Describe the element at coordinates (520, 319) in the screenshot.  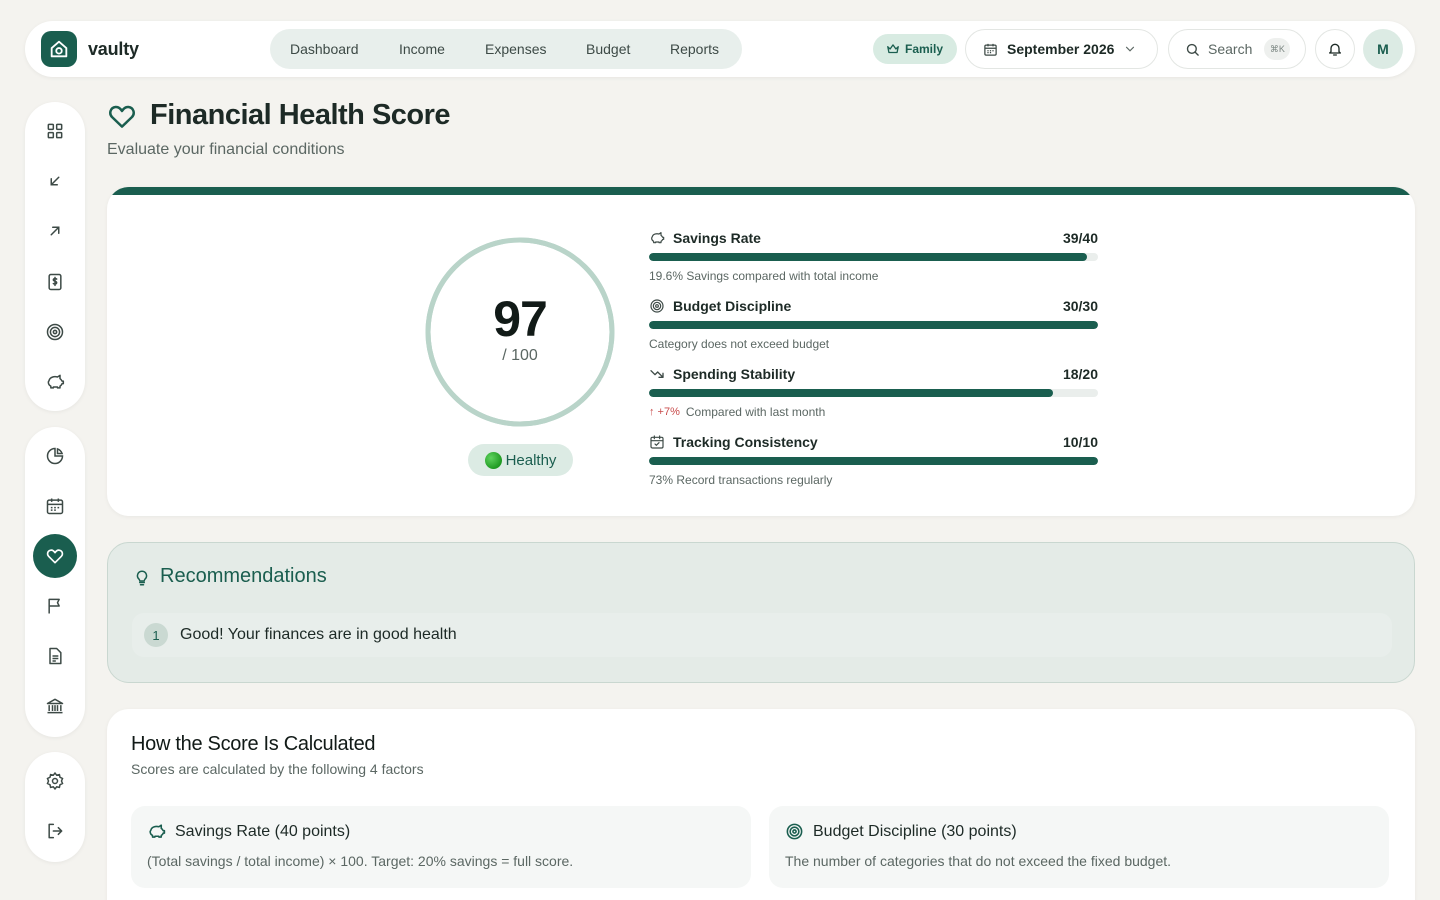
I see `score-value: 97` at that location.